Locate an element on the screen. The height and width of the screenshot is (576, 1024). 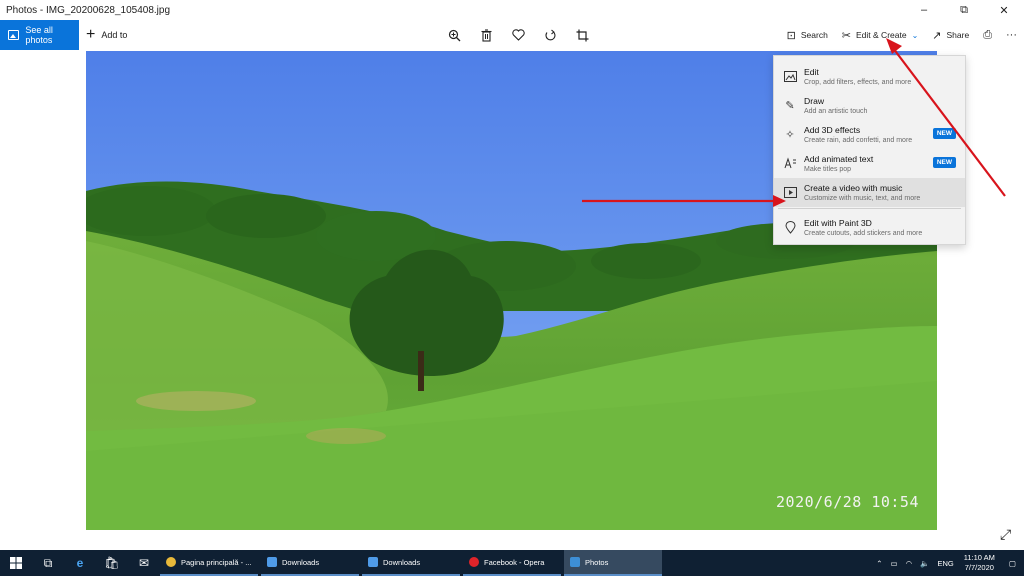
delete-icon is located at coordinates (486, 35).